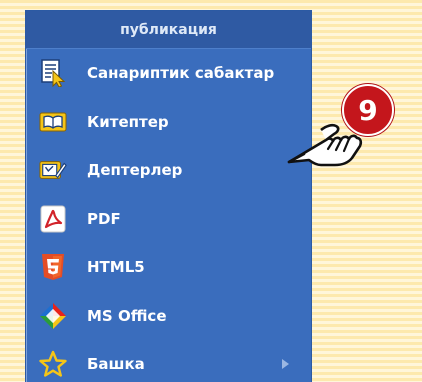 The height and width of the screenshot is (382, 422). I want to click on submenu-arrow-icon, so click(285, 364).